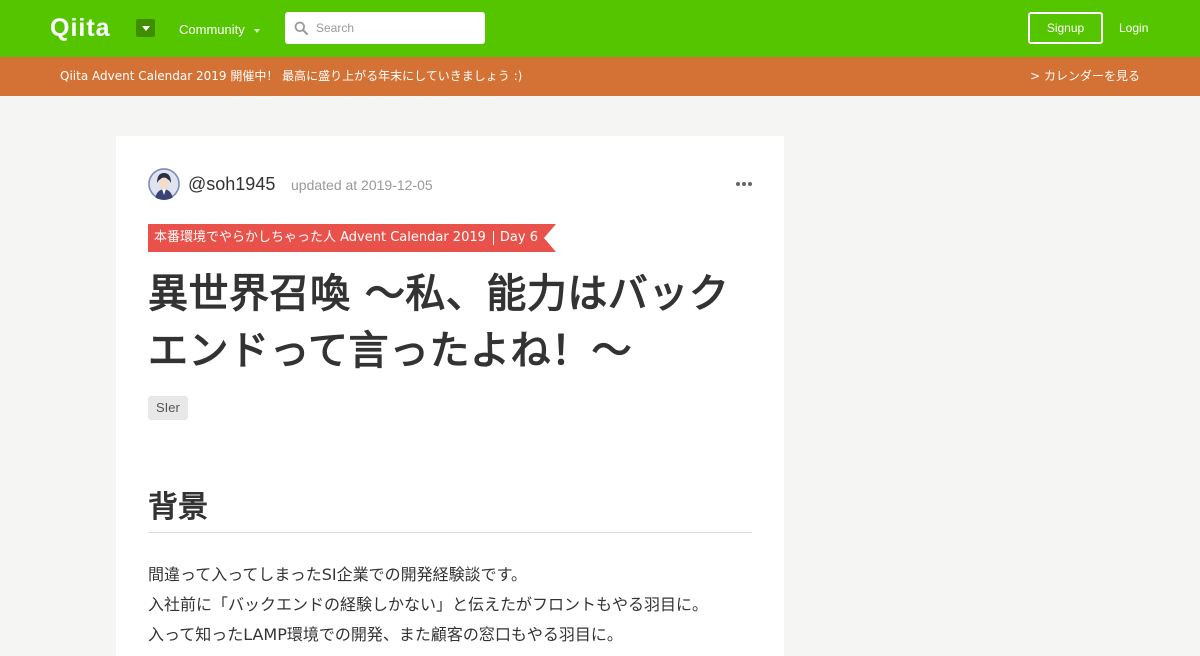 This screenshot has width=1200, height=656. I want to click on calendar-link: > カレンダーを見る, so click(1085, 76).